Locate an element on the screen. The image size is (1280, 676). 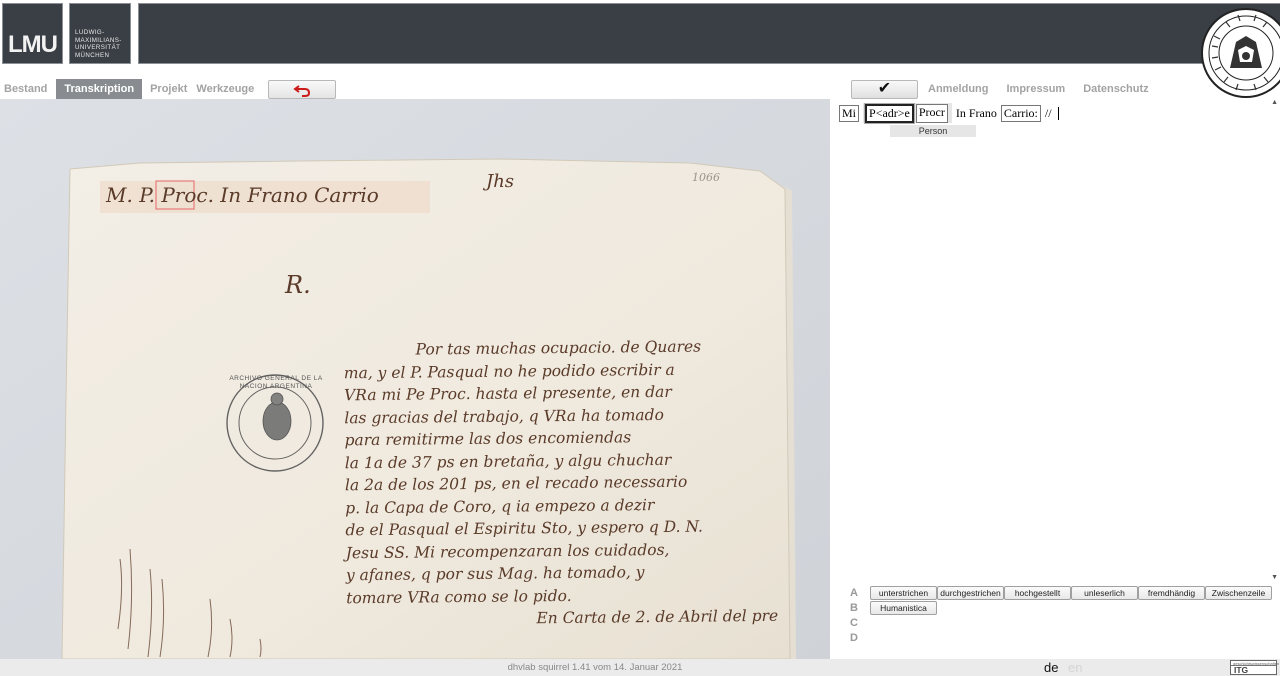
link-datenschutz: Datenschutz is located at coordinates (1115, 89).